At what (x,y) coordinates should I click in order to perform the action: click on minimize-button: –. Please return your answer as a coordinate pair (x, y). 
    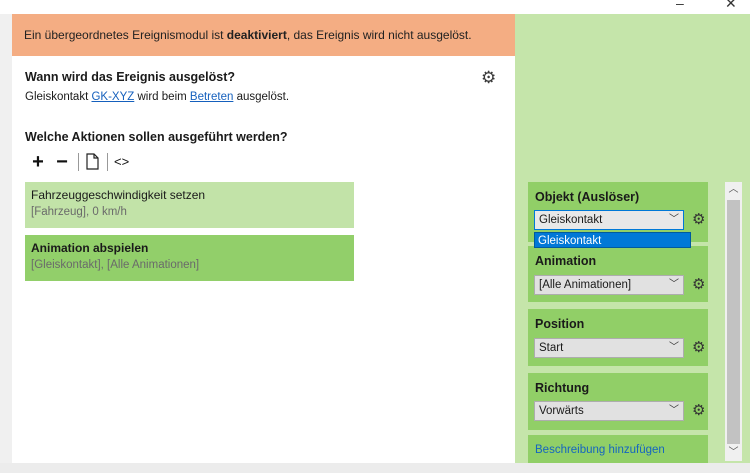
    Looking at the image, I should click on (680, 5).